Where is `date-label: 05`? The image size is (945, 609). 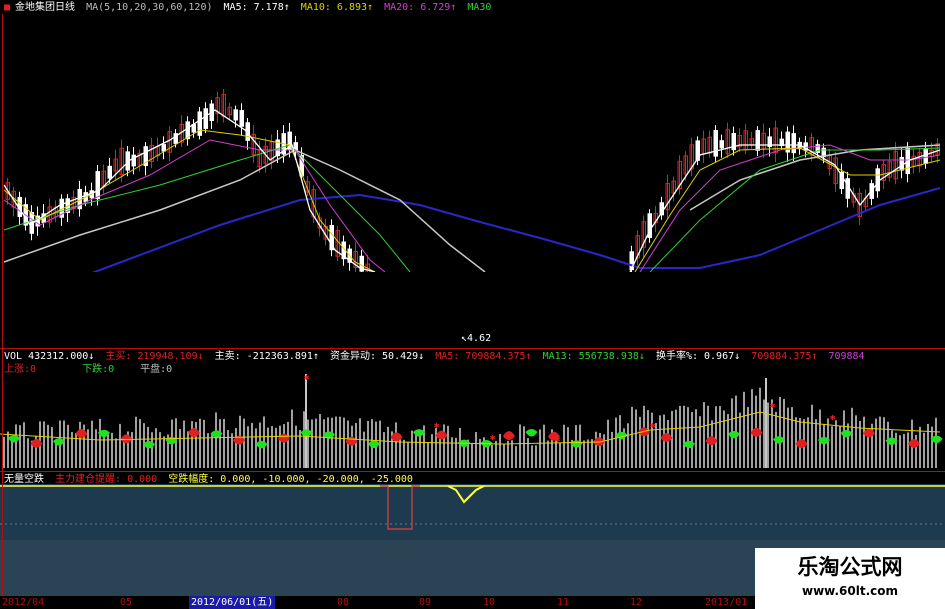 date-label: 05 is located at coordinates (126, 602).